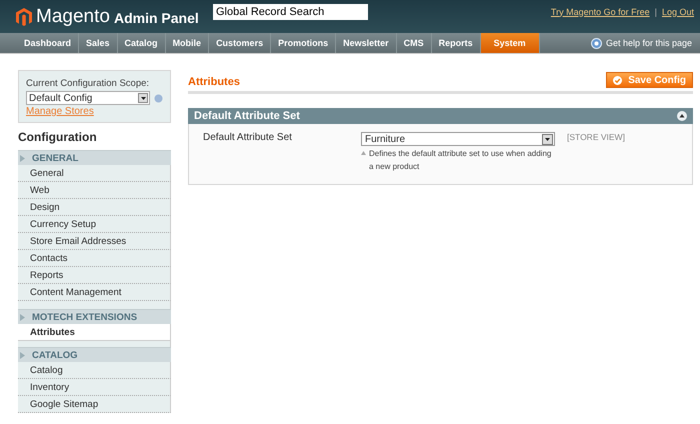  Describe the element at coordinates (156, 18) in the screenshot. I see `logo-subtitle: Admin Panel` at that location.